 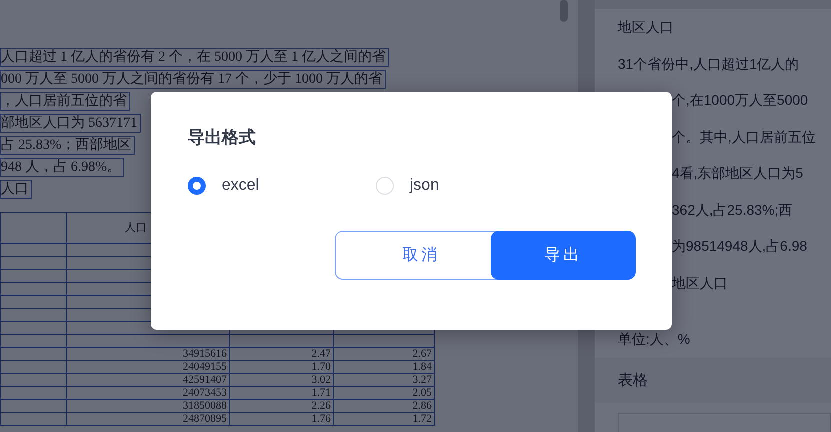 What do you see at coordinates (282, 393) in the screenshot?
I see `table-cell: 1.71` at bounding box center [282, 393].